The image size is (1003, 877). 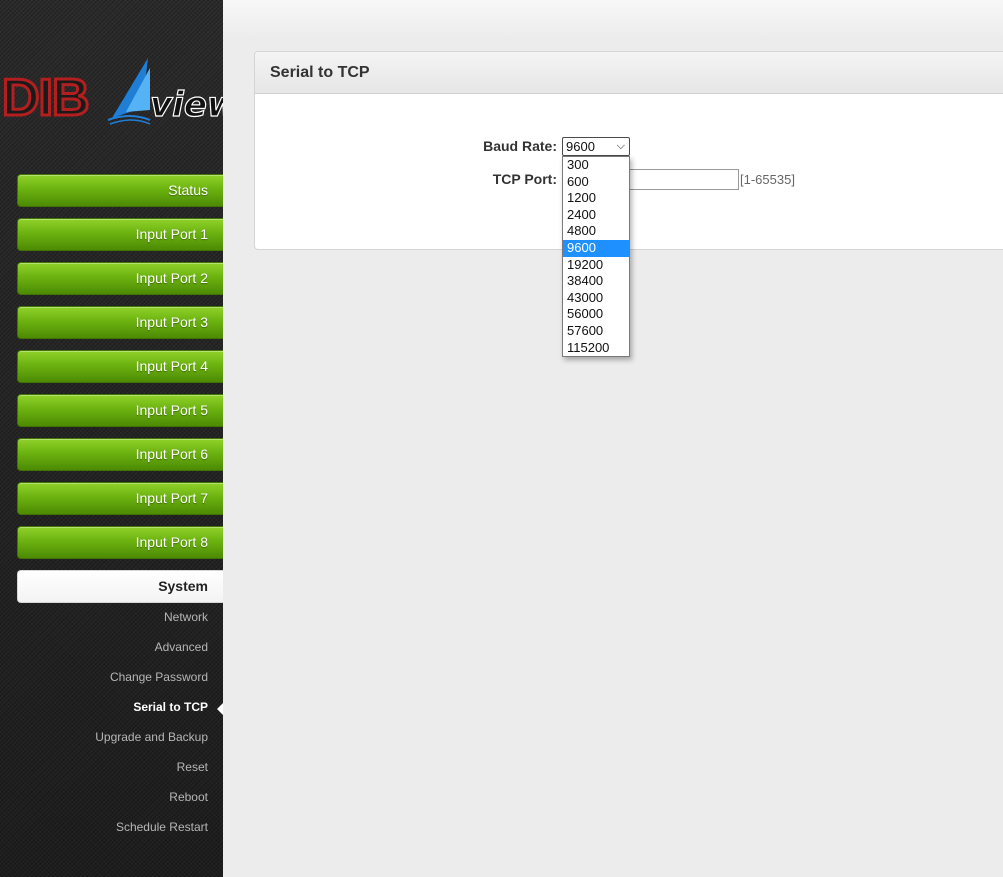 I want to click on tcp-port-range-hint: [1-65535], so click(x=767, y=179).